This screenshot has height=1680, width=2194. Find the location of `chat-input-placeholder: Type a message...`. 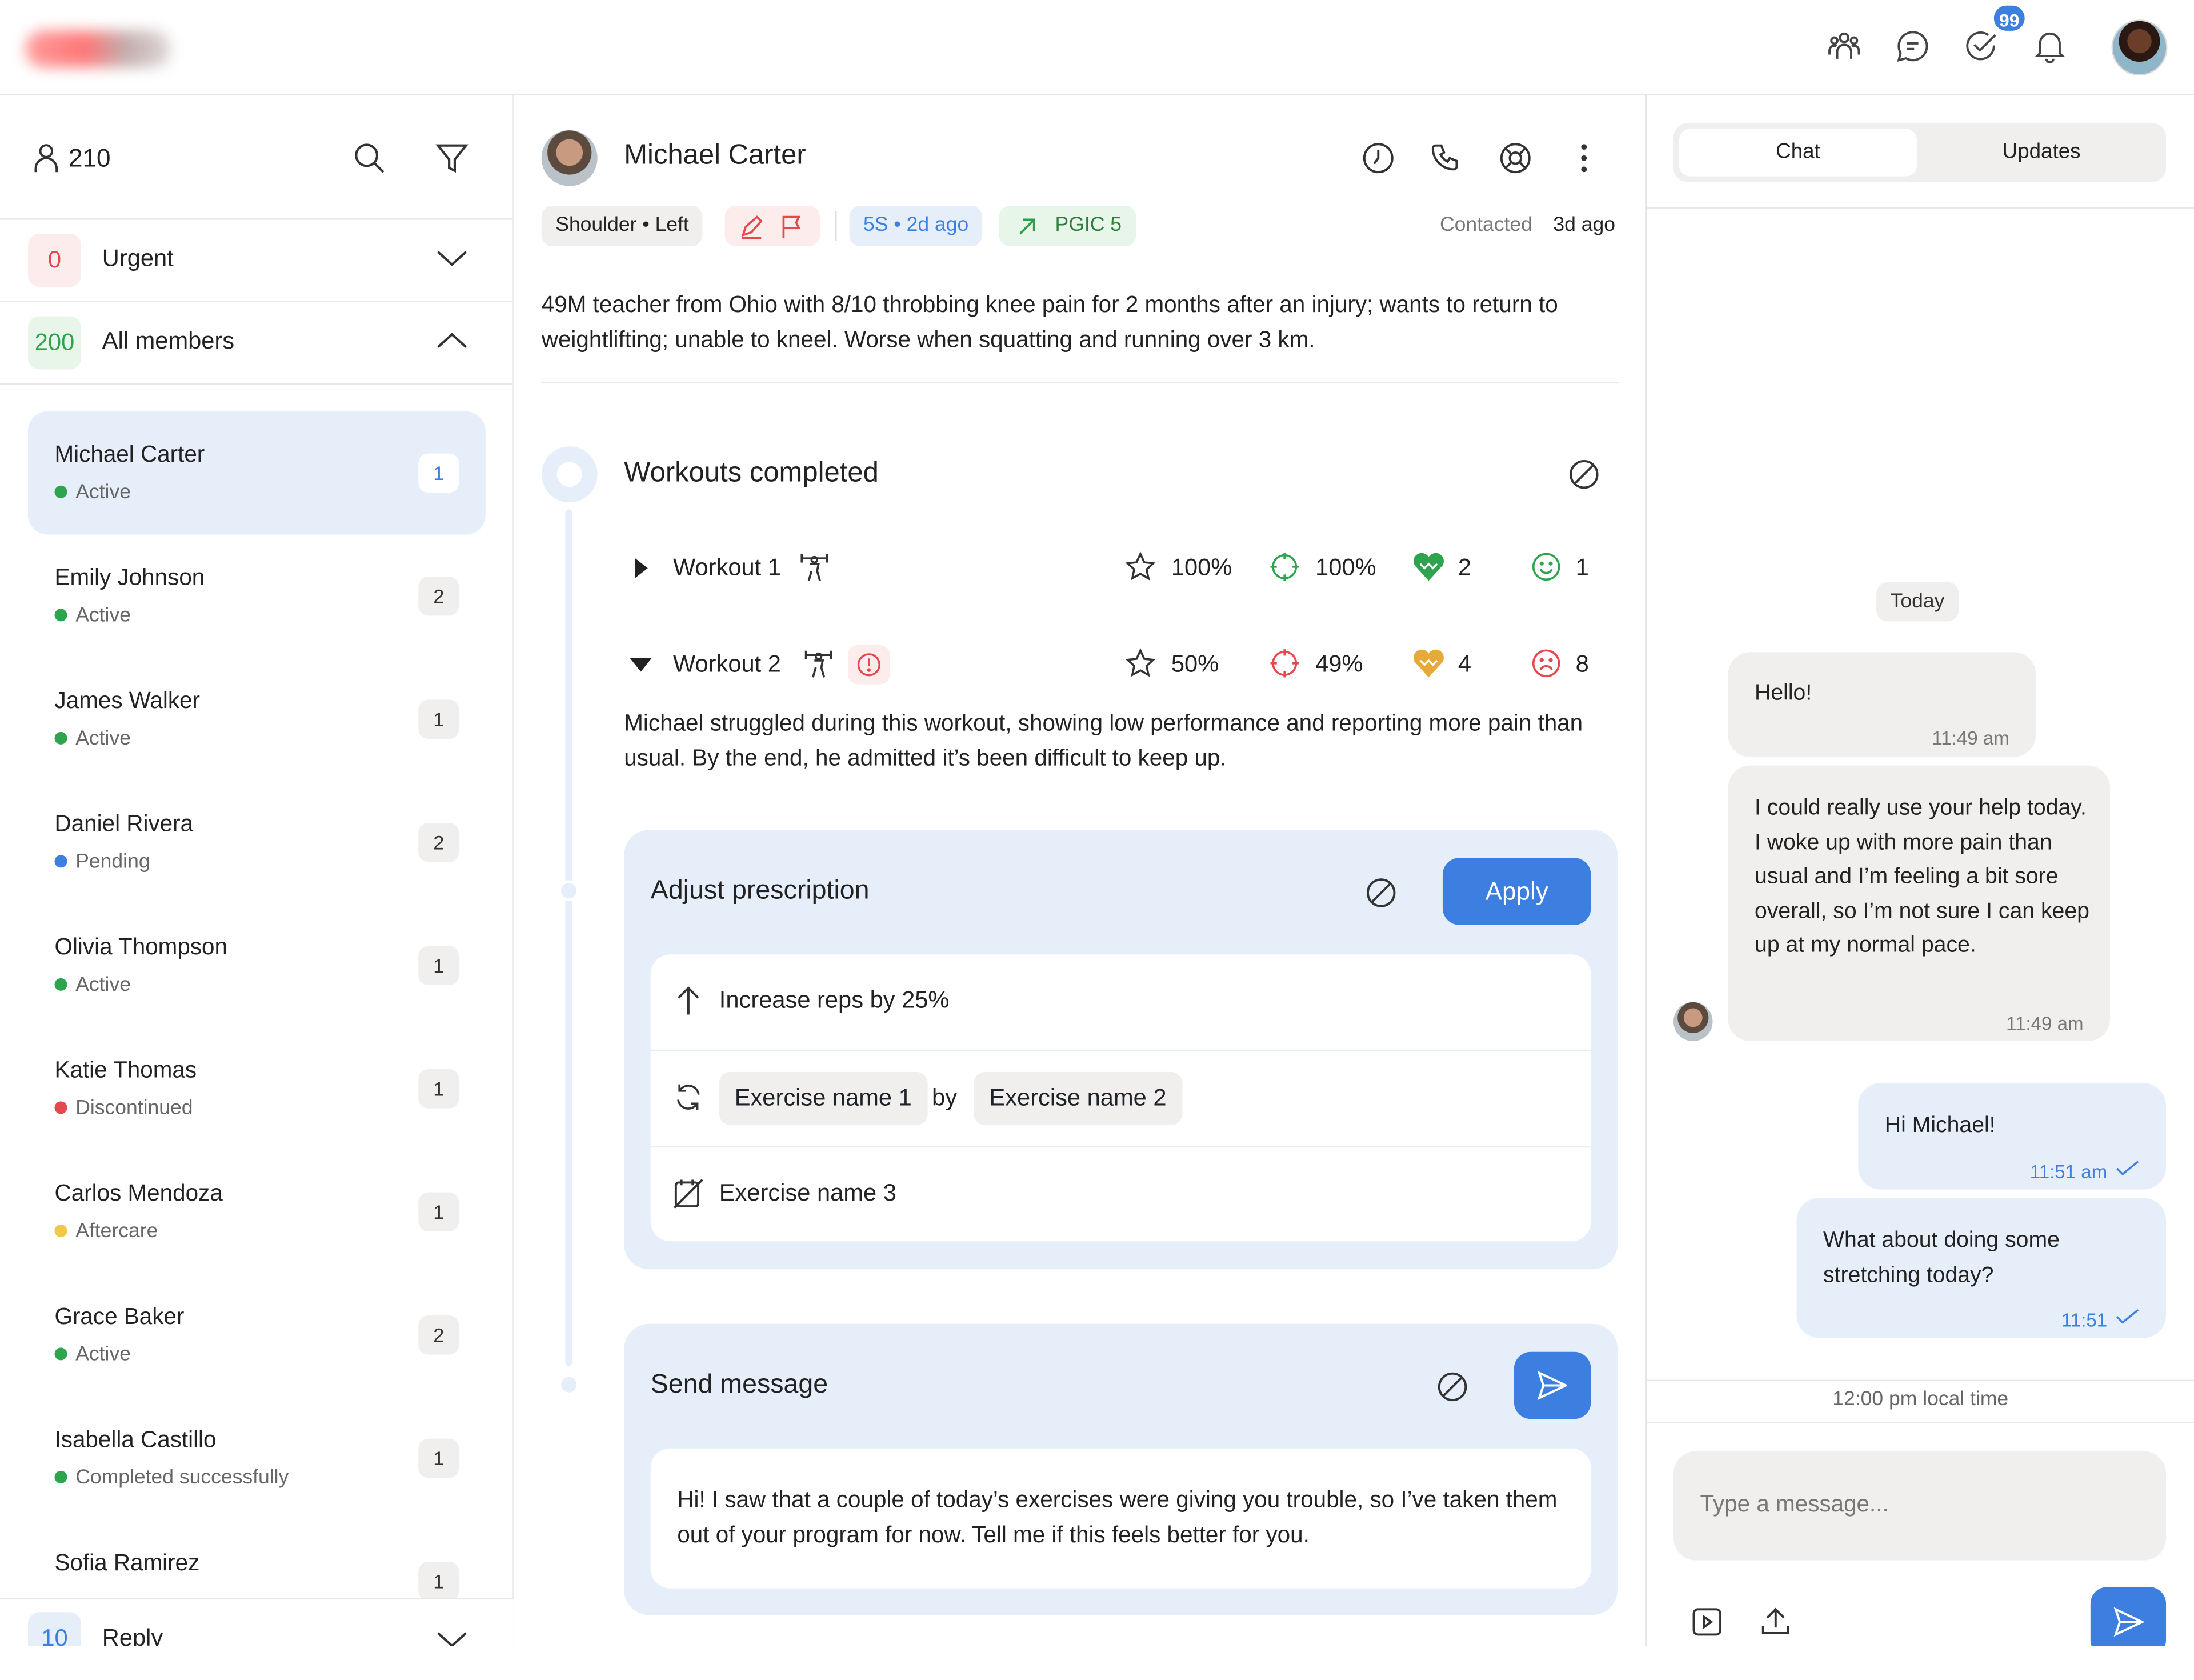

chat-input-placeholder: Type a message... is located at coordinates (1795, 1504).